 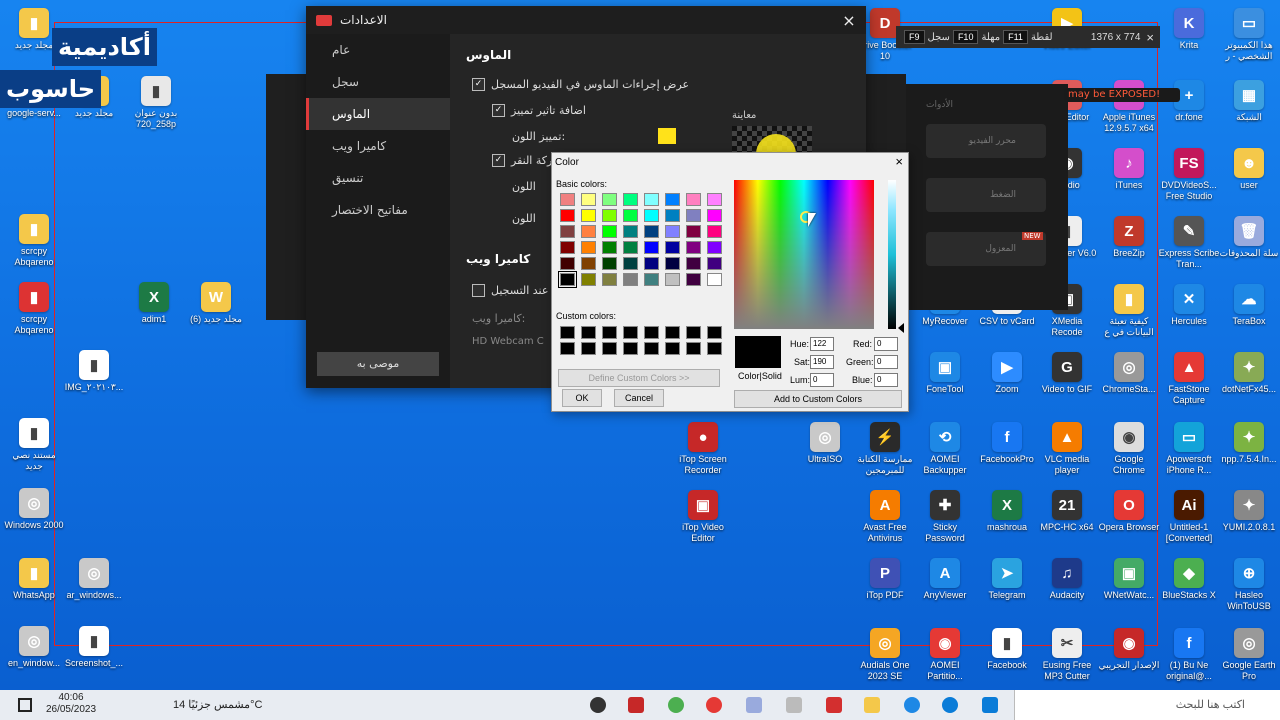 I want to click on app-icon, so click(x=754, y=705).